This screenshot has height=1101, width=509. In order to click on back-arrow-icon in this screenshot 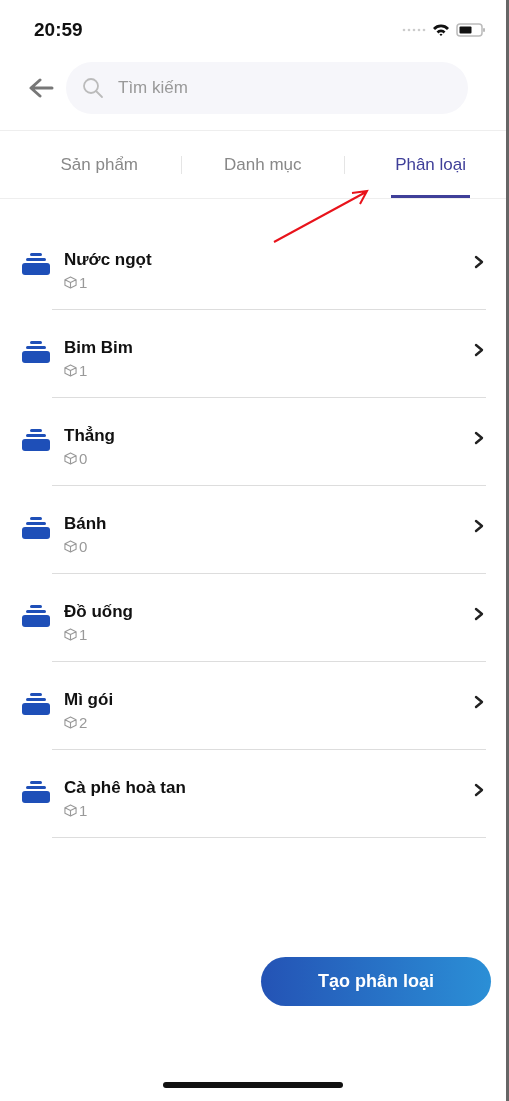, I will do `click(41, 88)`.